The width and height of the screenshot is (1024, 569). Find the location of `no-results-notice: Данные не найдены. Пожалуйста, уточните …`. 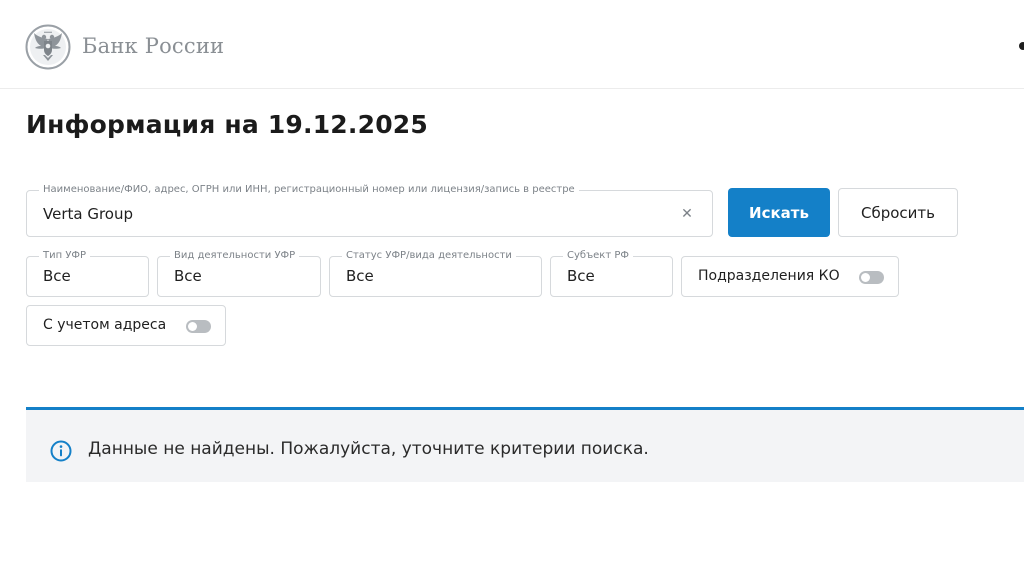

no-results-notice: Данные не найдены. Пожалуйста, уточните … is located at coordinates (525, 444).